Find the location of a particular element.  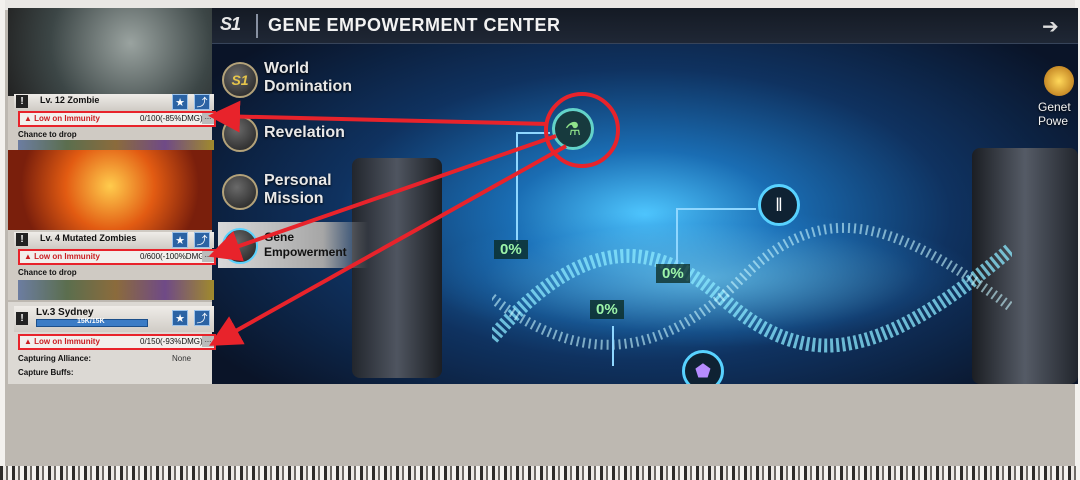

card-title: Lv.3 Sydney is located at coordinates (65, 312).